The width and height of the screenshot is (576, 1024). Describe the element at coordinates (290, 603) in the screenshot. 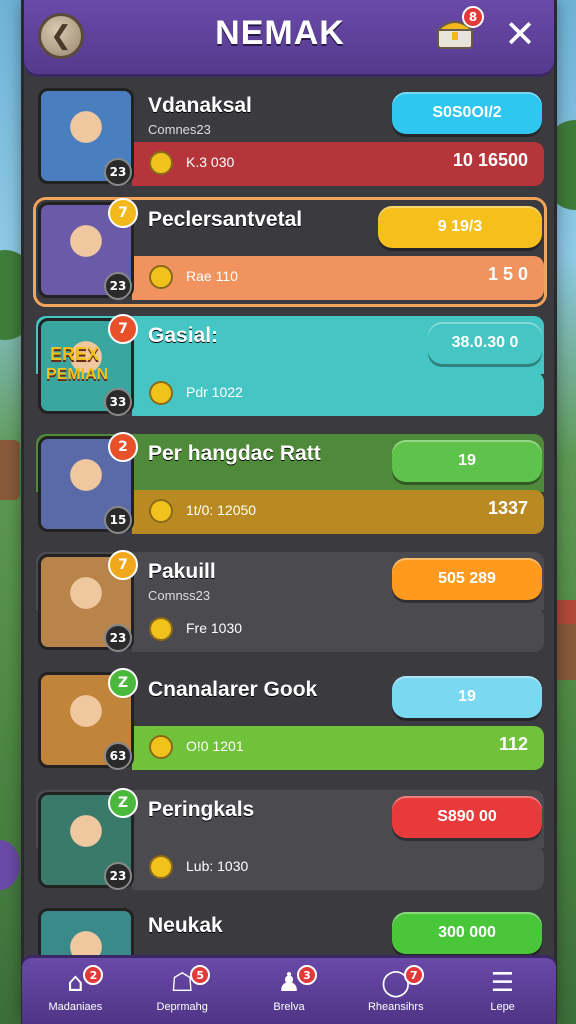

I see `leaderboard-row: Pakuill Comnss23 505 289 Fre 1030 23 7` at that location.